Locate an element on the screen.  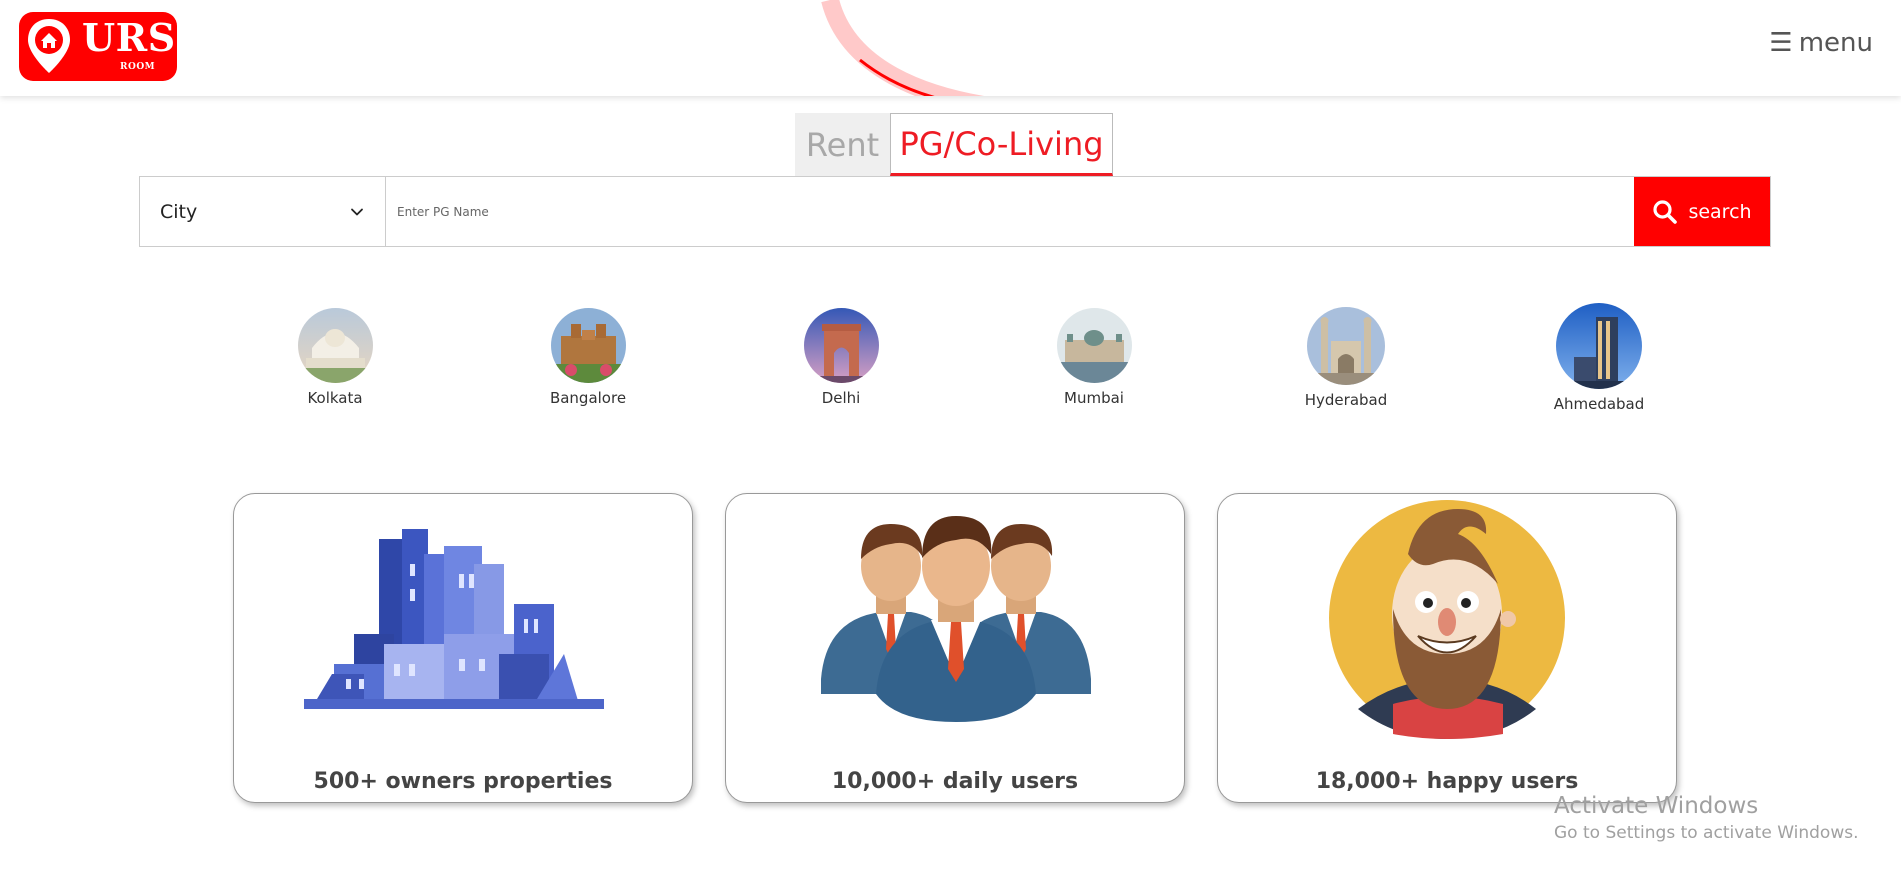
city-hyderabad: Hyderabad is located at coordinates (1346, 358).